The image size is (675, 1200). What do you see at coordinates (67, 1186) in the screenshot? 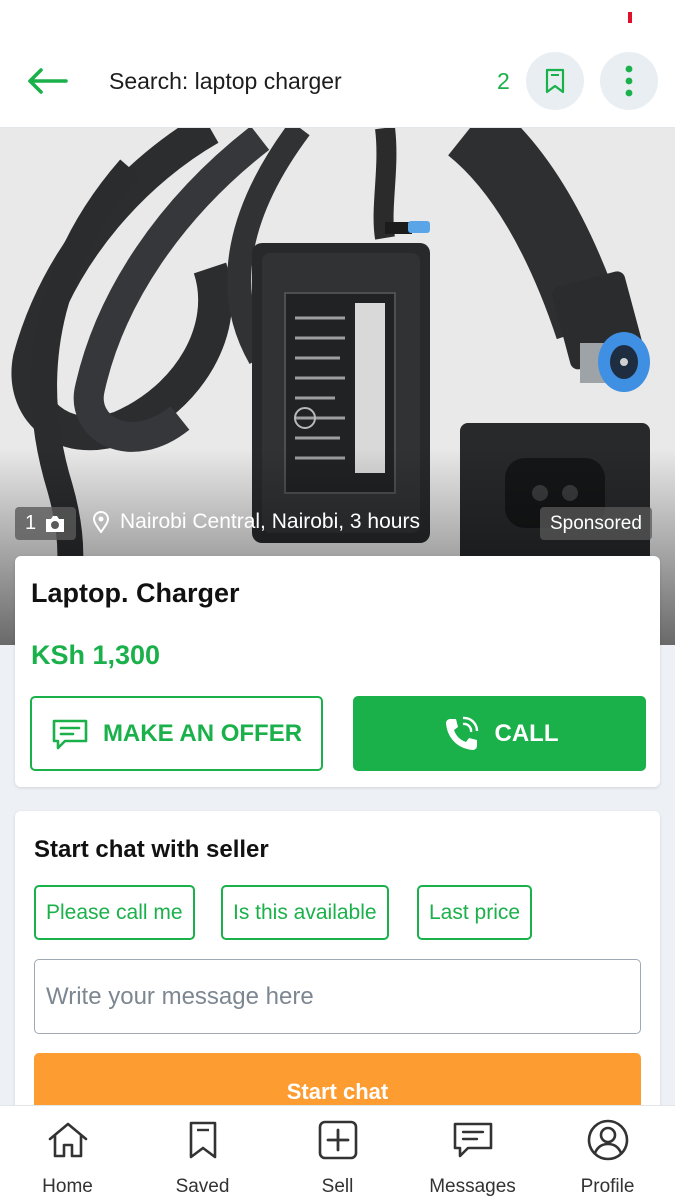
I see `nav-home-label: Home` at bounding box center [67, 1186].